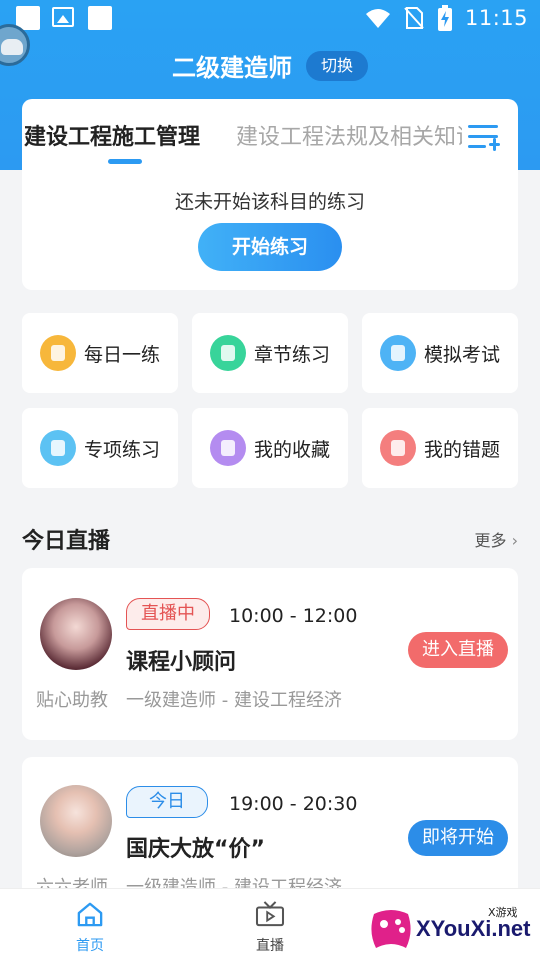  I want to click on live-time: 19:00 - 20:30, so click(293, 804).